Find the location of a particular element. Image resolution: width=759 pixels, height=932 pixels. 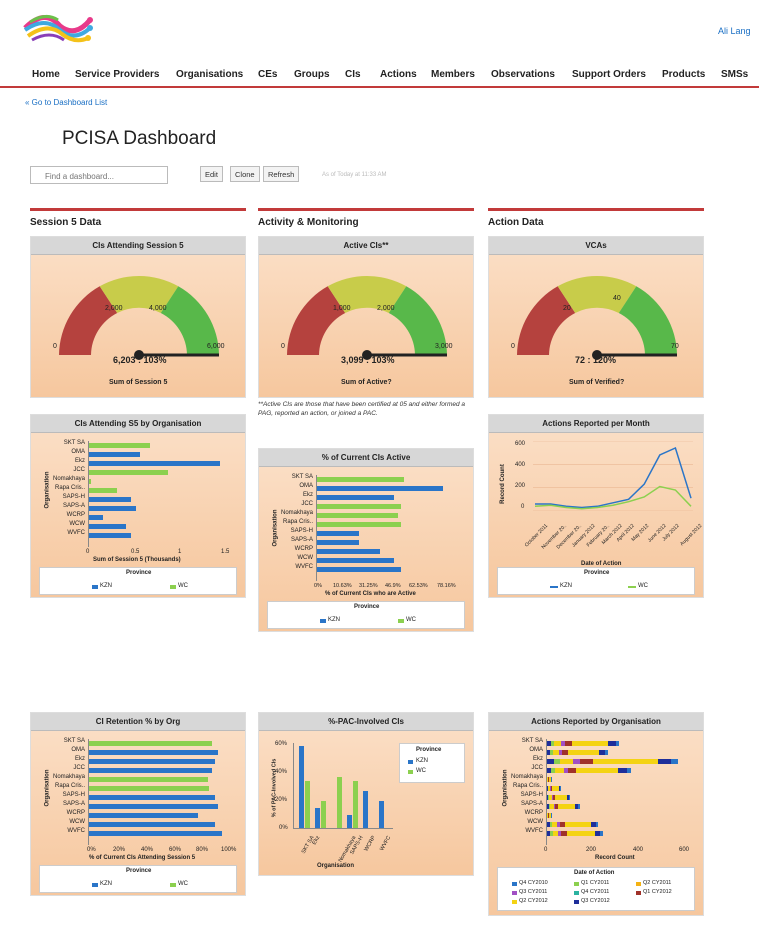

panel-title: VCAs is located at coordinates (596, 246).